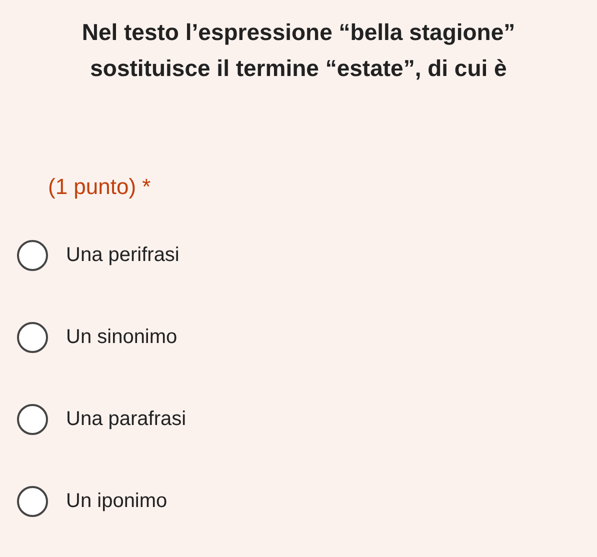  Describe the element at coordinates (122, 337) in the screenshot. I see `option-label: Un sinonimo` at that location.